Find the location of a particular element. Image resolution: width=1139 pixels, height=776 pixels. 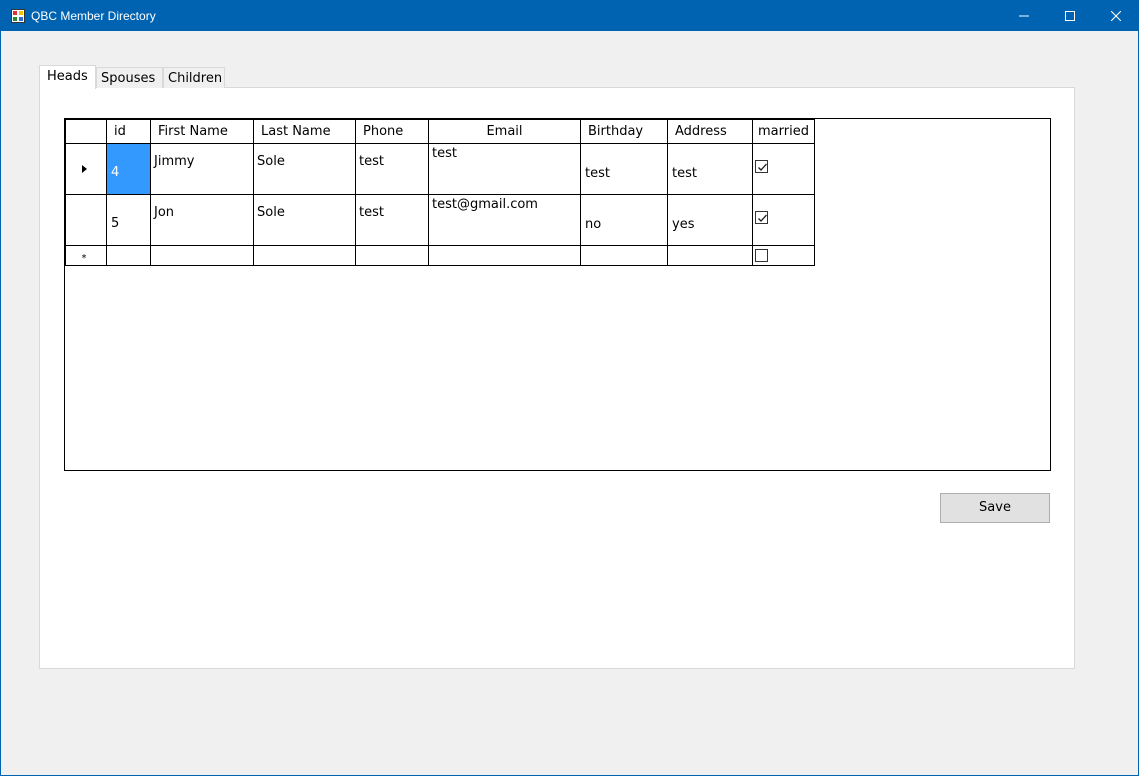

cell-address: test is located at coordinates (710, 169).